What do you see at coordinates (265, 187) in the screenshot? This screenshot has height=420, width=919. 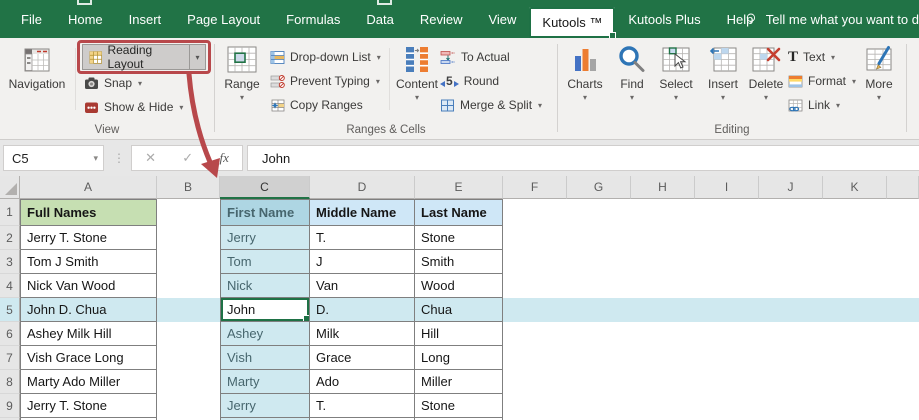 I see `column-header: C` at bounding box center [265, 187].